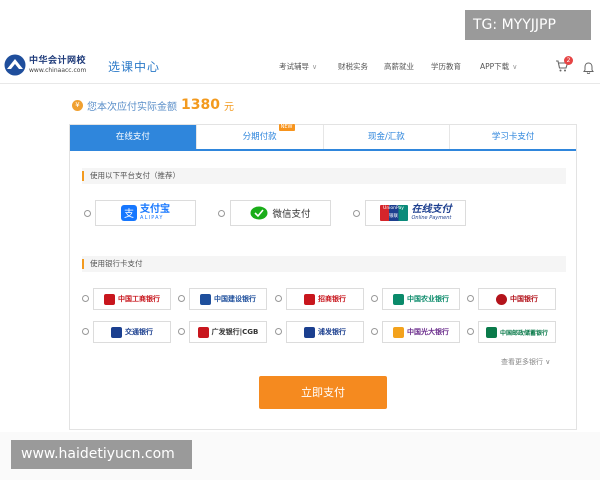  I want to click on amount-unit: 元, so click(228, 107).